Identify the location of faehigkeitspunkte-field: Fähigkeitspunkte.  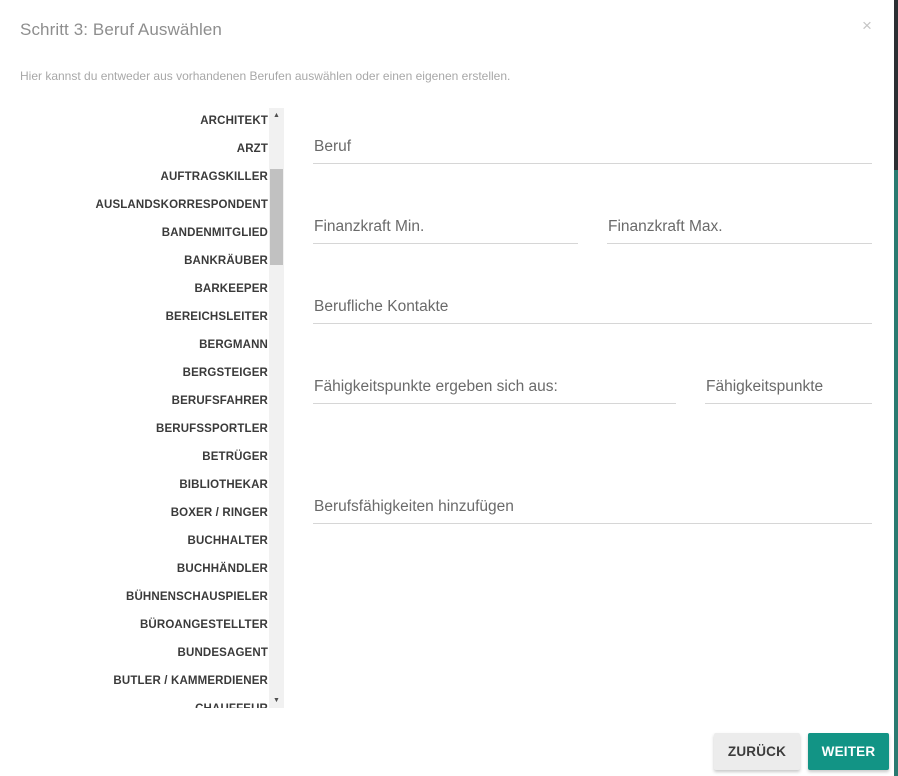
(788, 383).